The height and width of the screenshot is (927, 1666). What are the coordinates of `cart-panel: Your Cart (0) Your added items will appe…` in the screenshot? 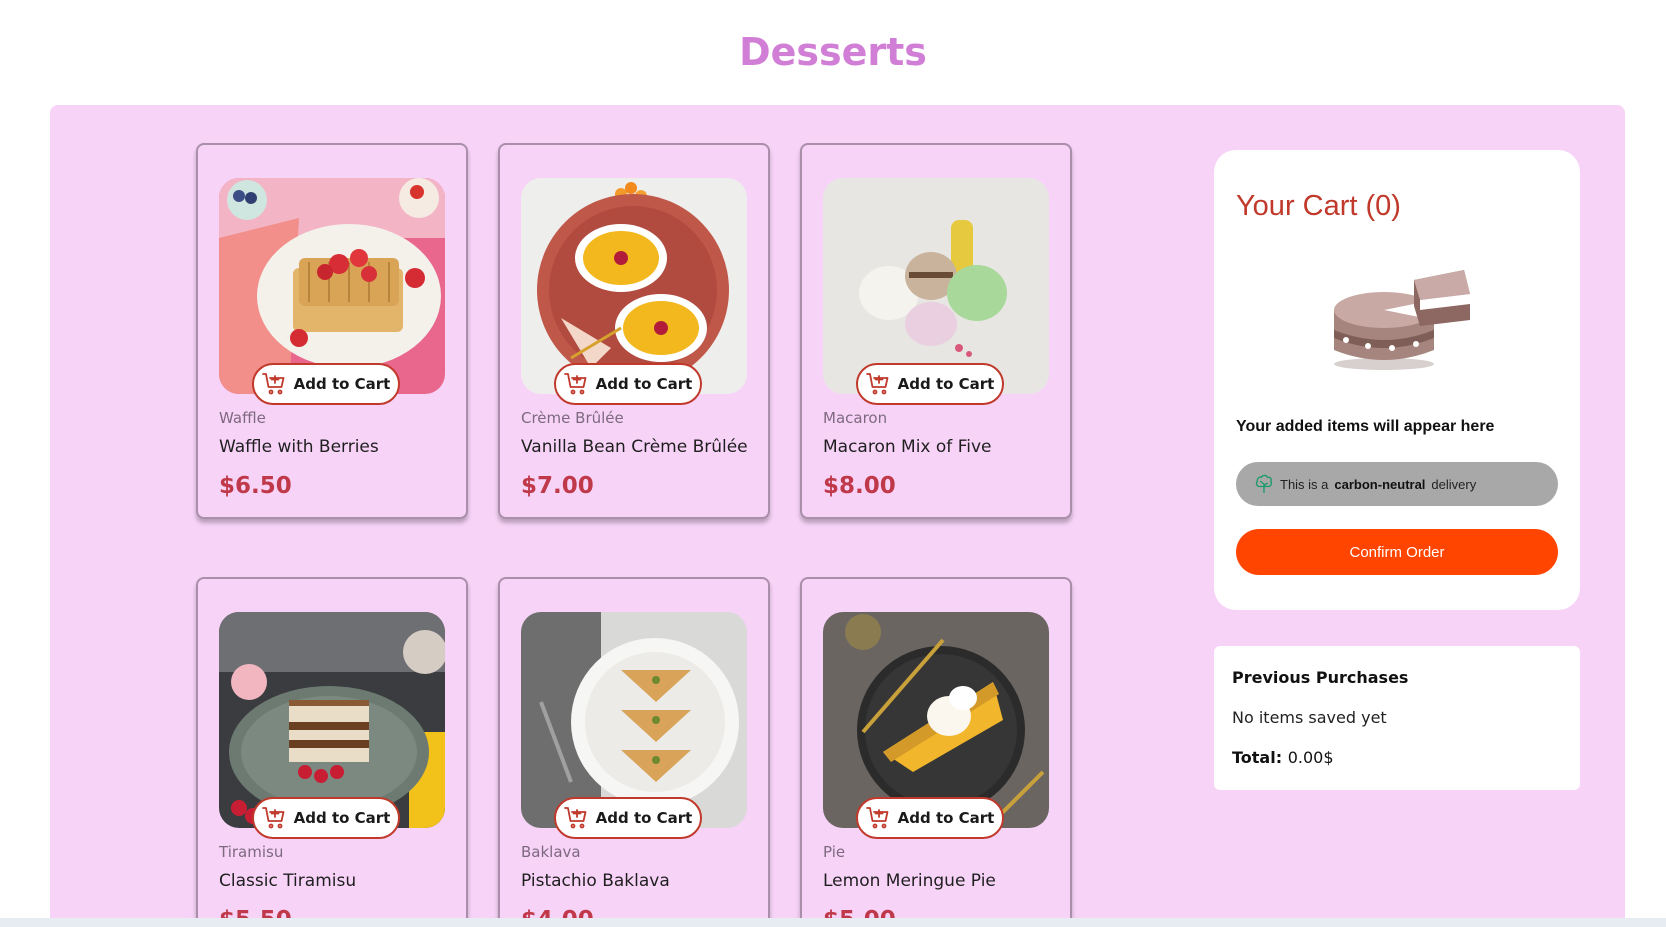 It's located at (1397, 380).